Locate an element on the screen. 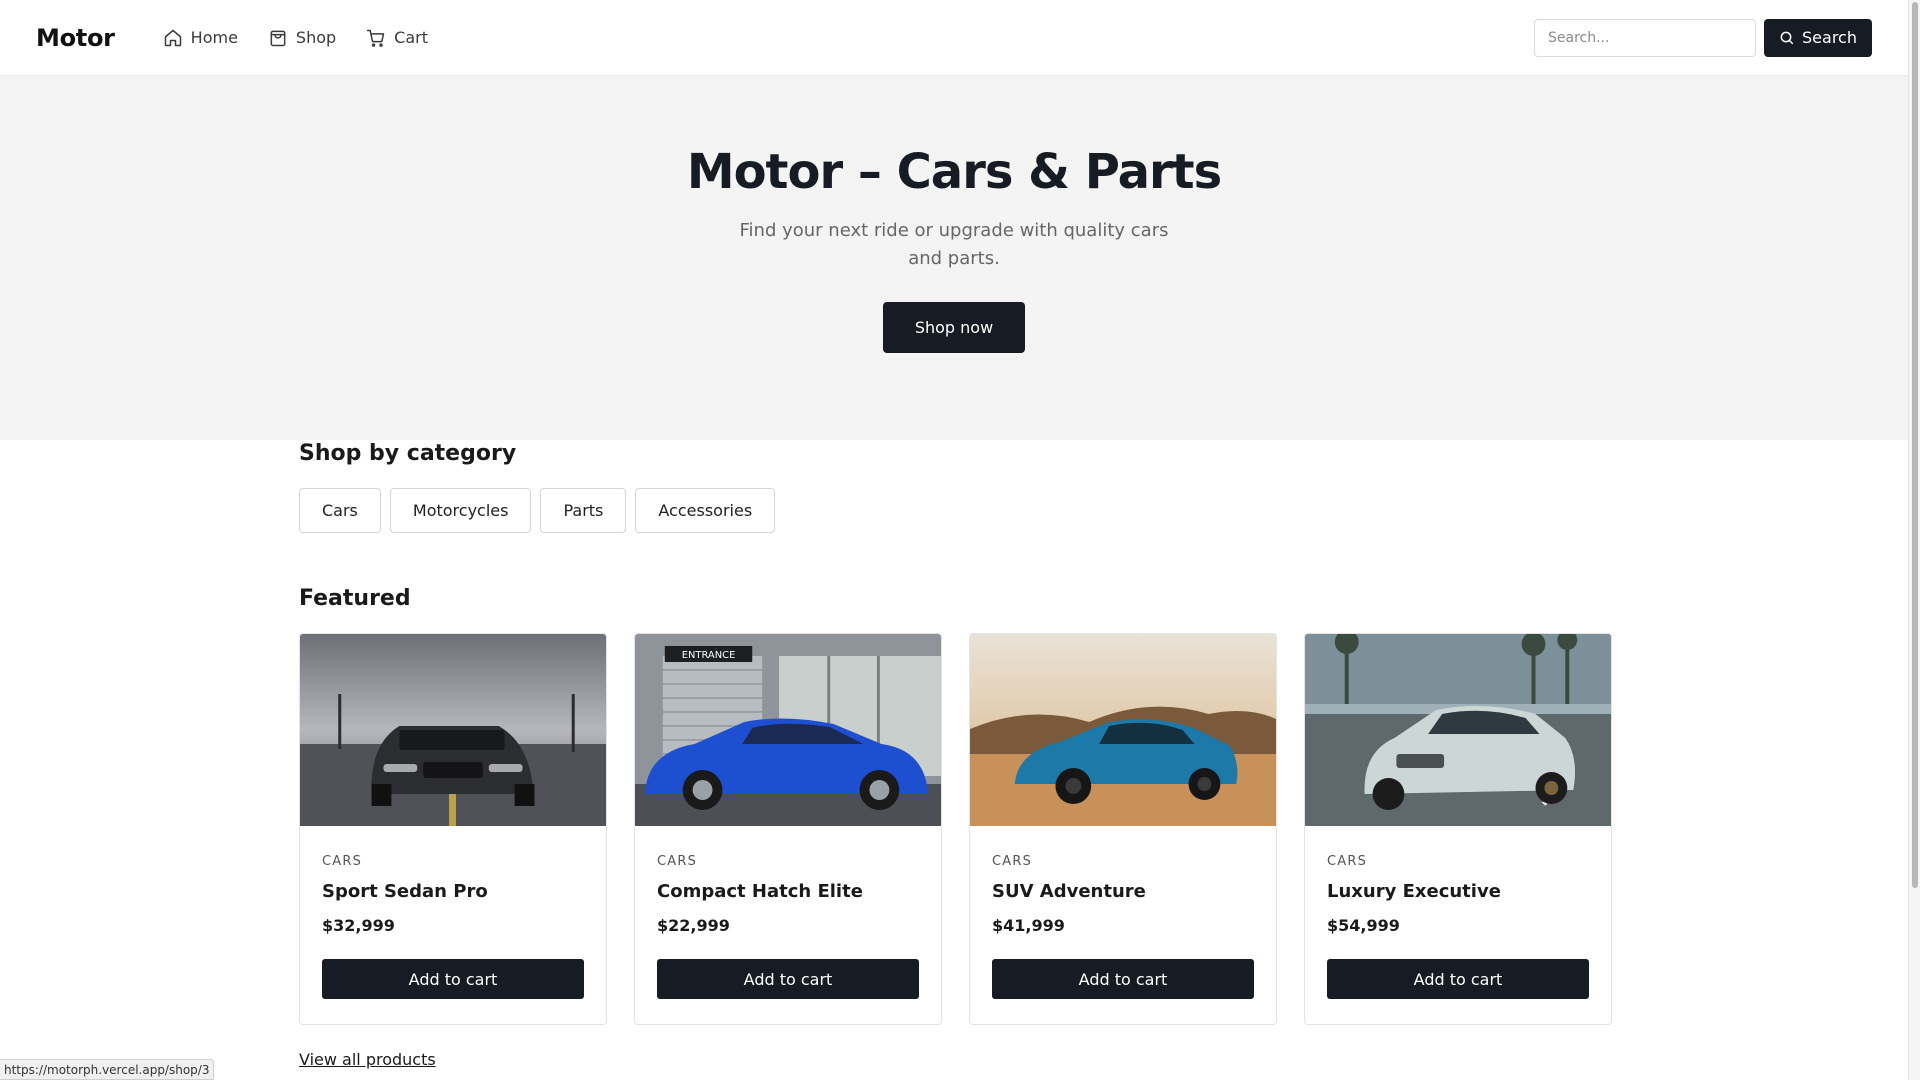  product-price: $54,999 is located at coordinates (1363, 925).